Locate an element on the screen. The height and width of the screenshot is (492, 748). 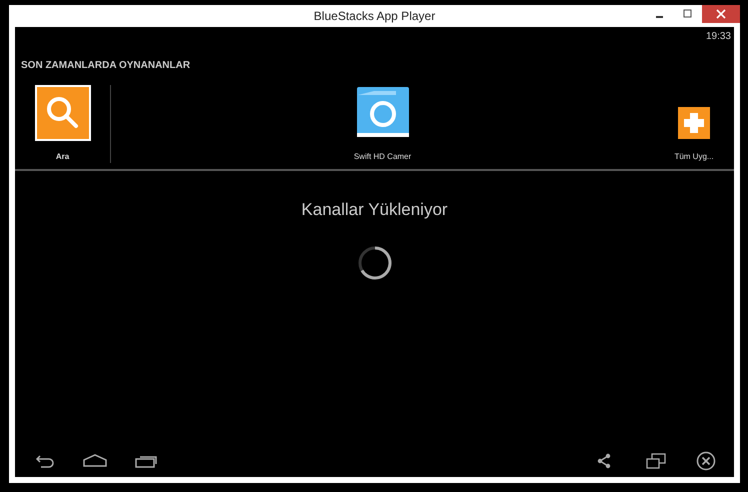
plus-icon is located at coordinates (694, 123).